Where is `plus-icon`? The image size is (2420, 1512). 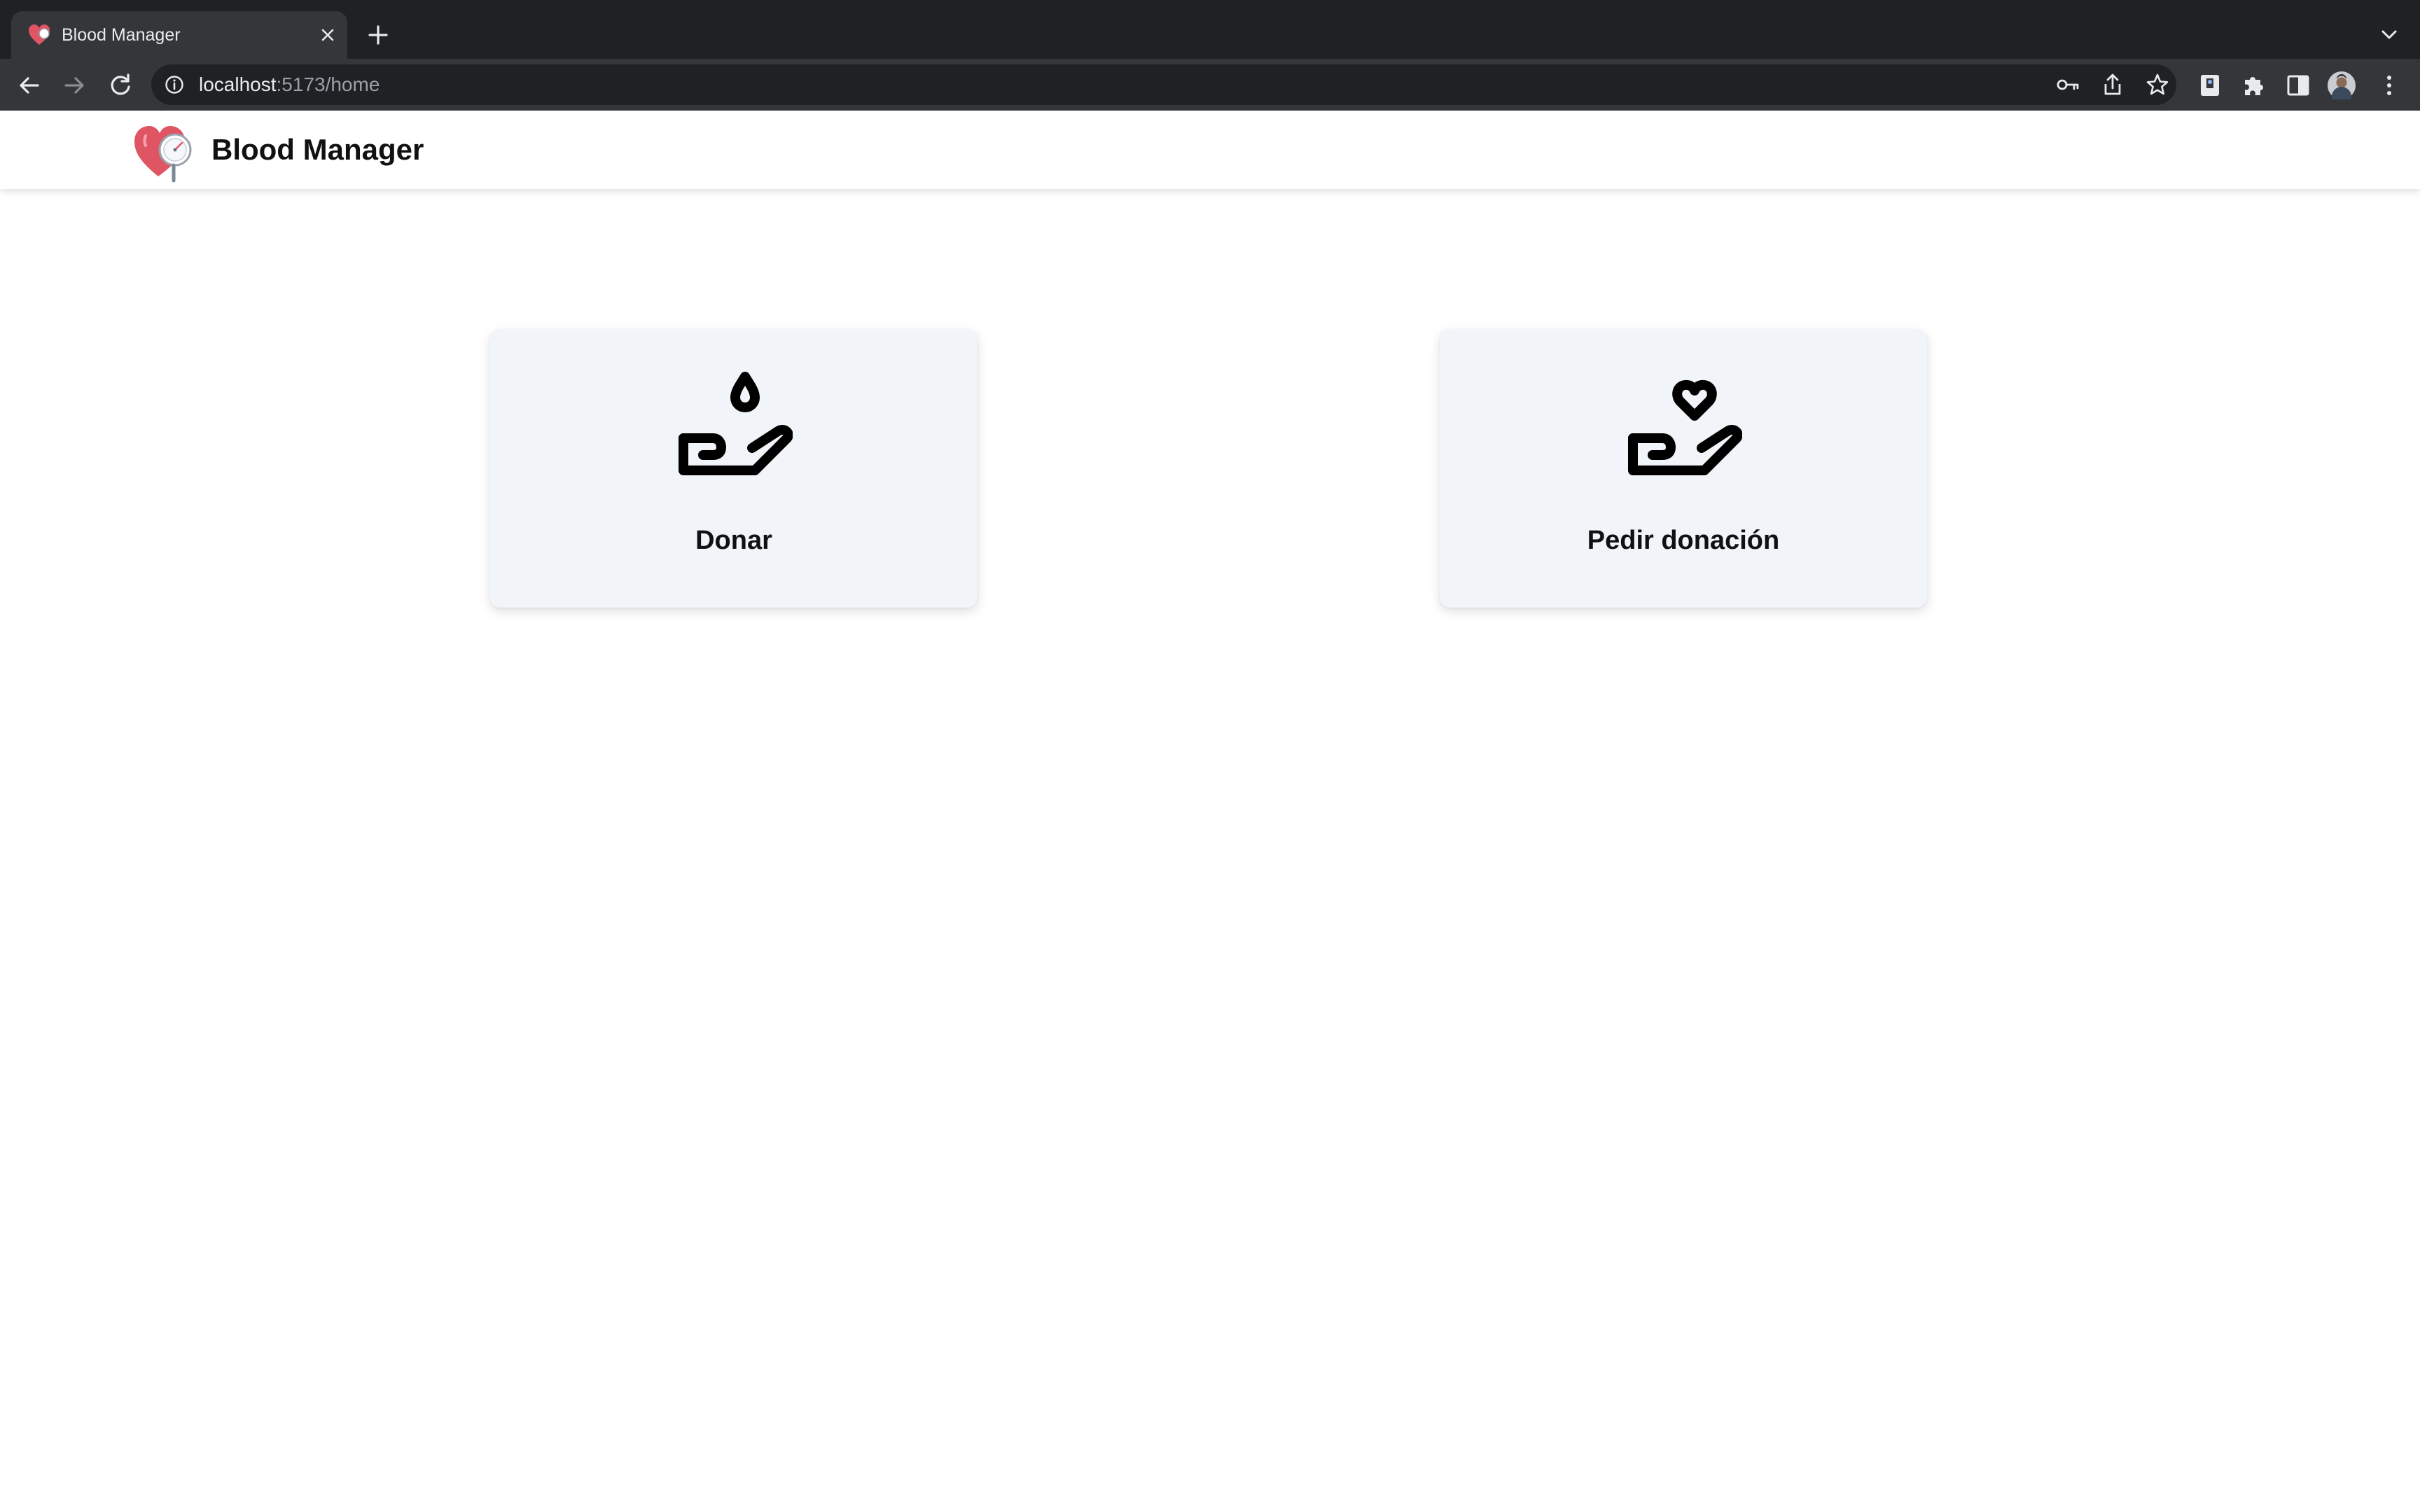 plus-icon is located at coordinates (378, 35).